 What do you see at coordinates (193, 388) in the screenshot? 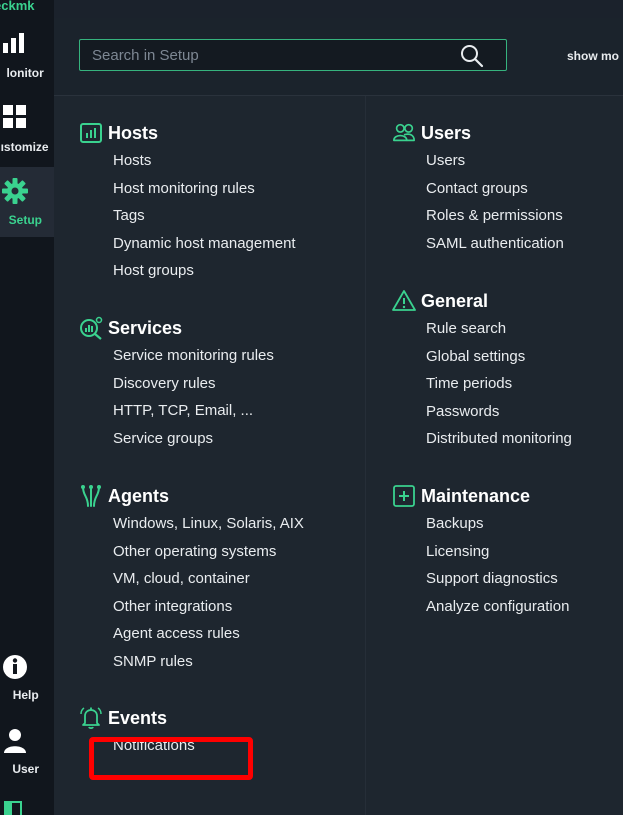
I see `link-discovery-rules: Discovery rules` at bounding box center [193, 388].